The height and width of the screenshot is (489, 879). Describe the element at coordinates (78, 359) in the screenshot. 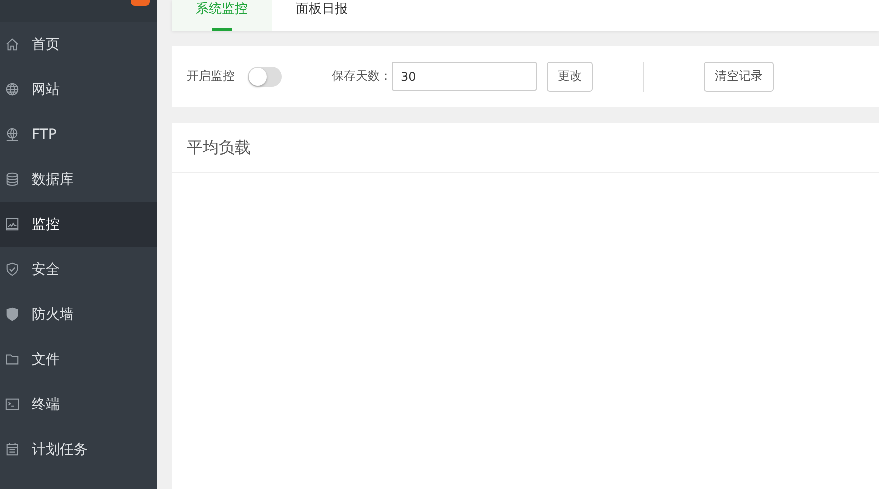

I see `sidebar-item: 文件` at that location.